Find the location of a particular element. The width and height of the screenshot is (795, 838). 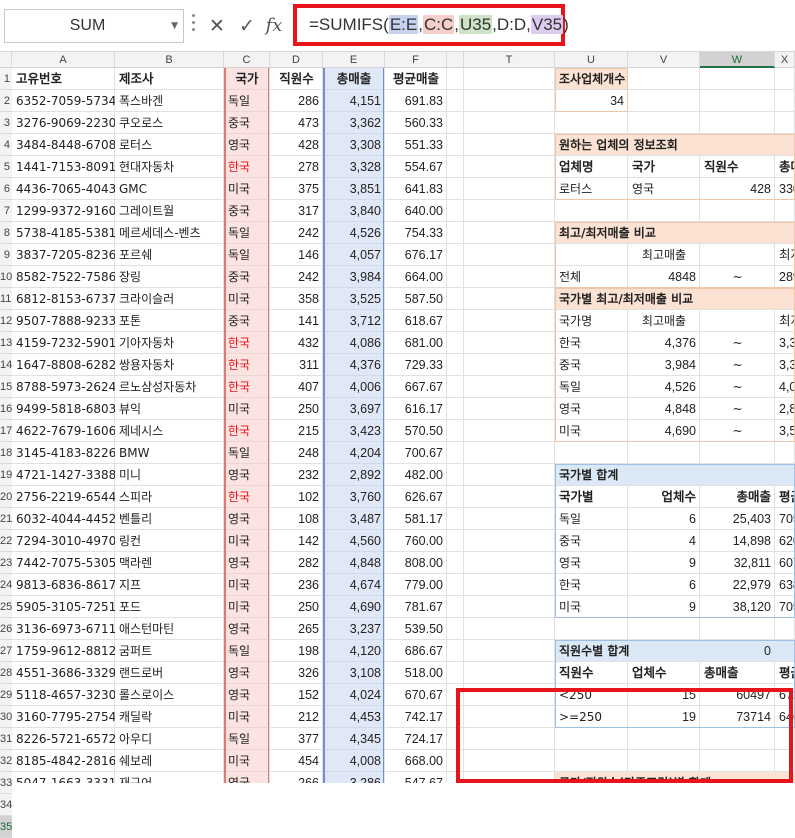

country-maxmin-country: 영국 is located at coordinates (591, 409).